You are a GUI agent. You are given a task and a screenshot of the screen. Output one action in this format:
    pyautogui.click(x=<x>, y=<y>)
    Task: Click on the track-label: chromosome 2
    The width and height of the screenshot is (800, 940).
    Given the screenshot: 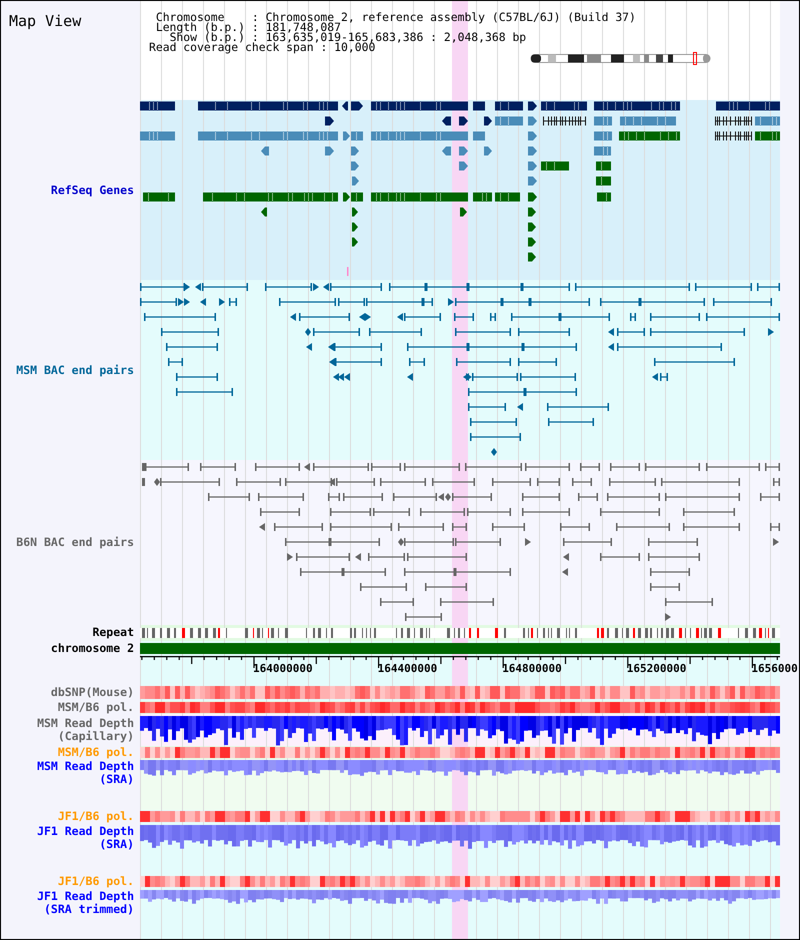 What is the action you would take?
    pyautogui.click(x=92, y=648)
    